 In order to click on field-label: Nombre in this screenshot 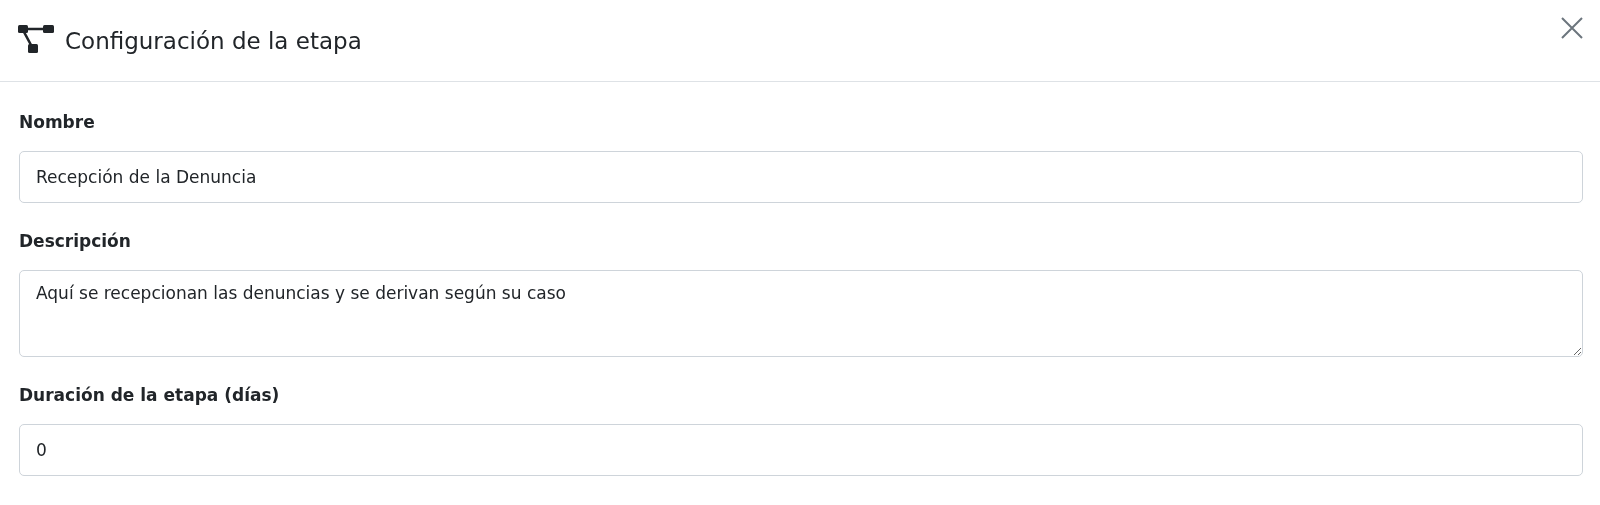, I will do `click(57, 122)`.